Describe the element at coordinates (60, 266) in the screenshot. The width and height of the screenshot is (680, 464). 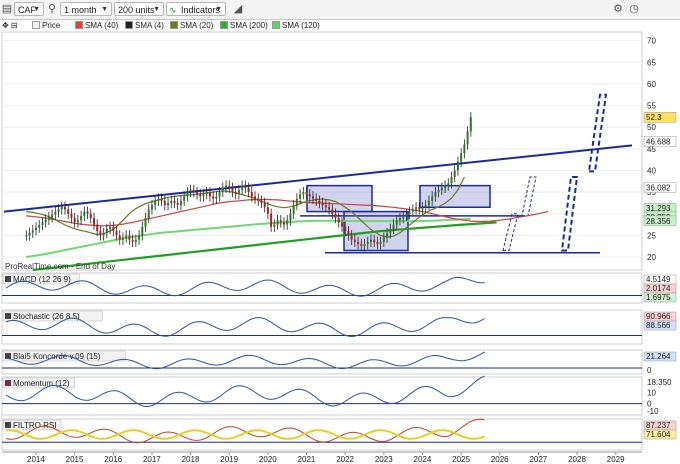
I see `watermark: ProRealTime.com - End of Day` at that location.